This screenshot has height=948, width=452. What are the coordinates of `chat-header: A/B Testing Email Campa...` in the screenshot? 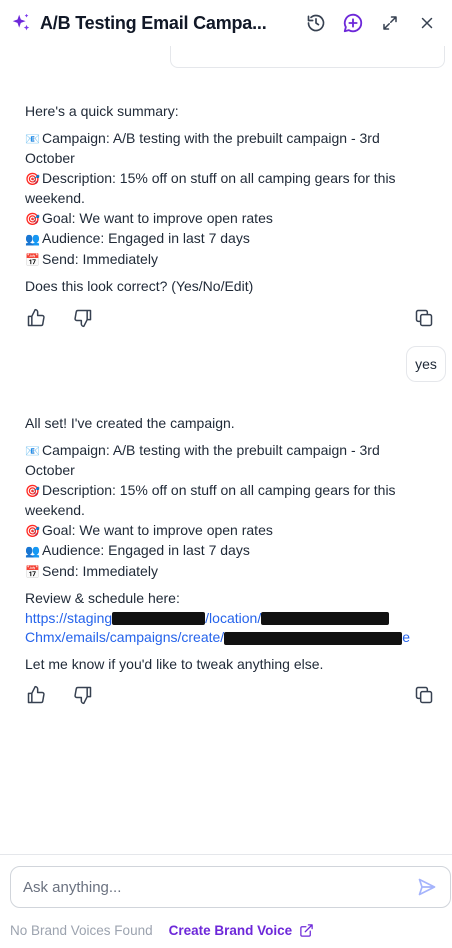 It's located at (226, 23).